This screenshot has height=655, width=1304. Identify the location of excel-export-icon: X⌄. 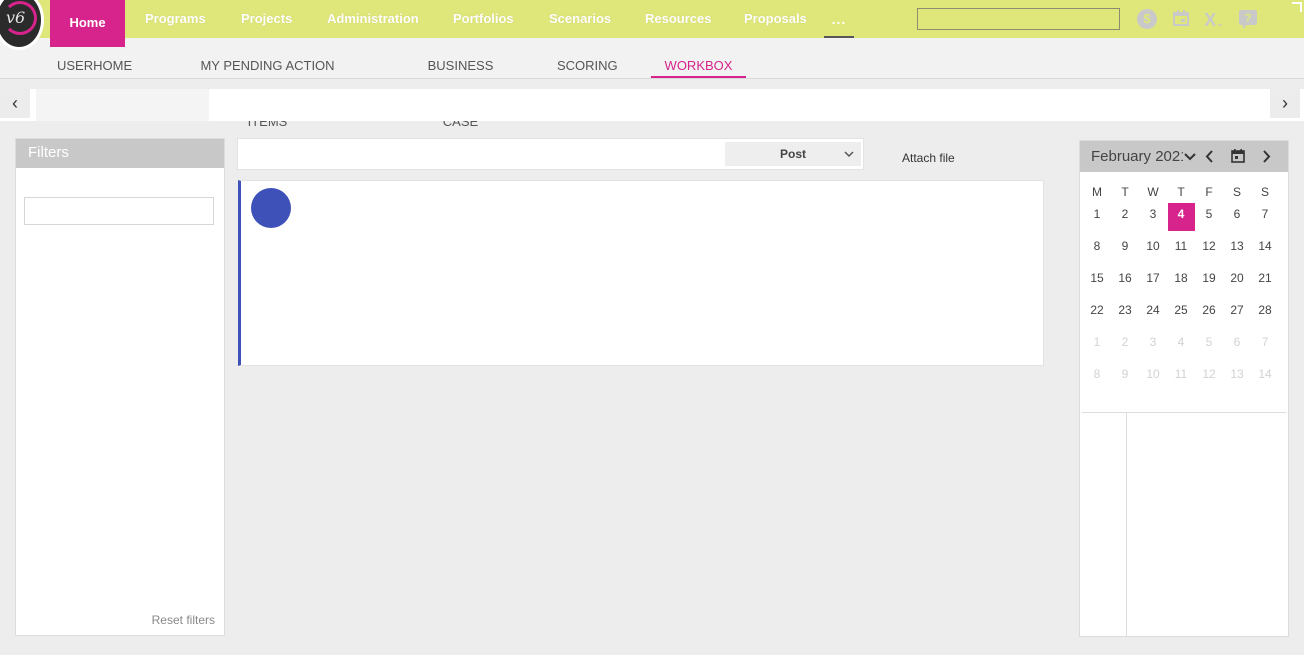
(1214, 20).